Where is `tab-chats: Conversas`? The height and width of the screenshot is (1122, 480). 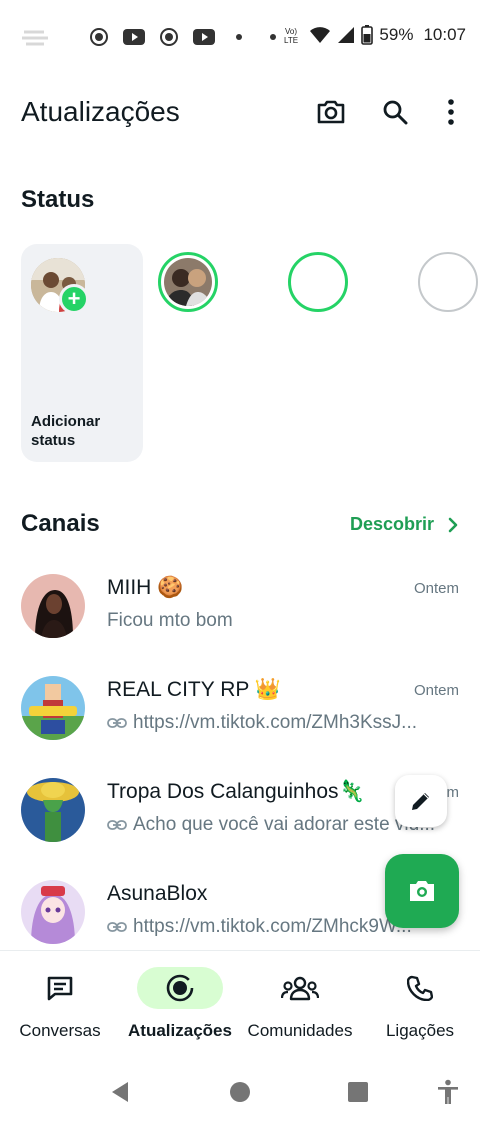
tab-chats: Conversas is located at coordinates (60, 1004).